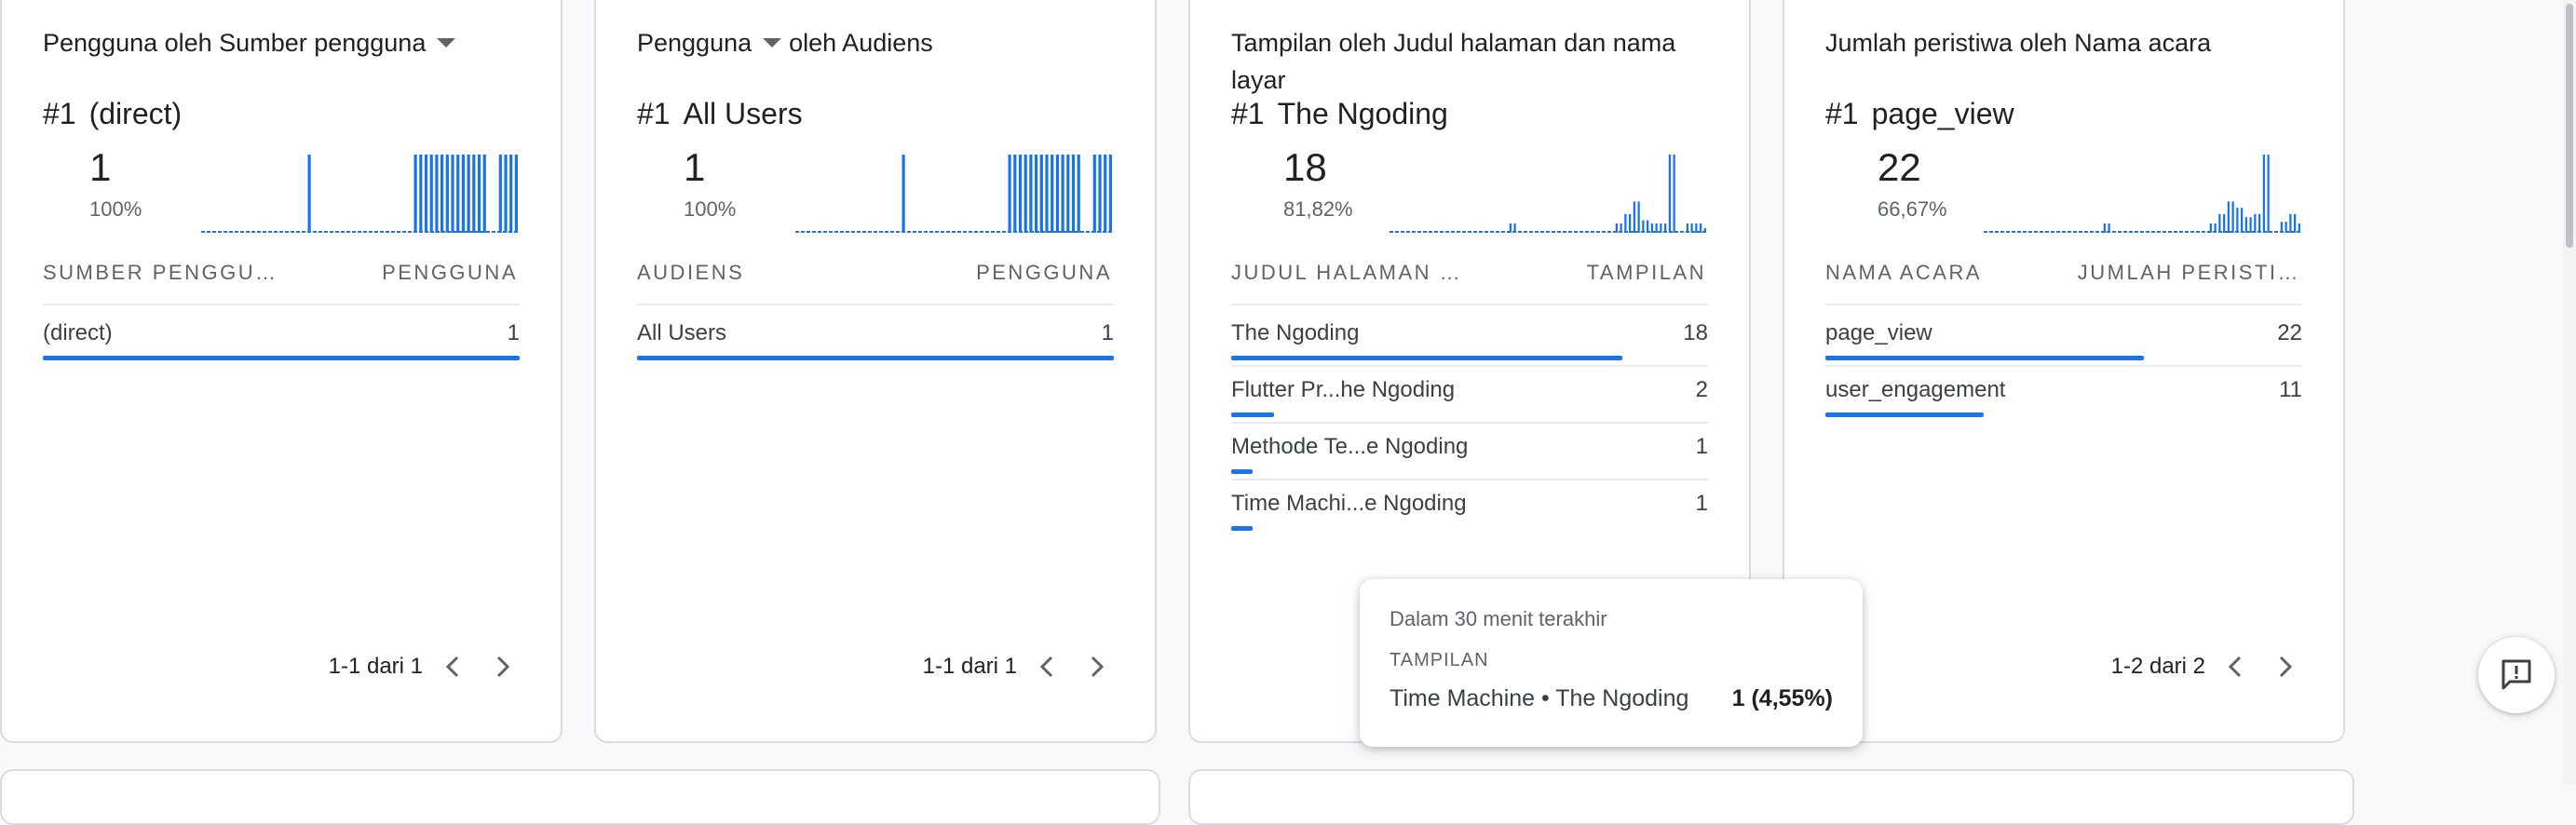  Describe the element at coordinates (875, 333) in the screenshot. I see `table-row: All Users 1` at that location.